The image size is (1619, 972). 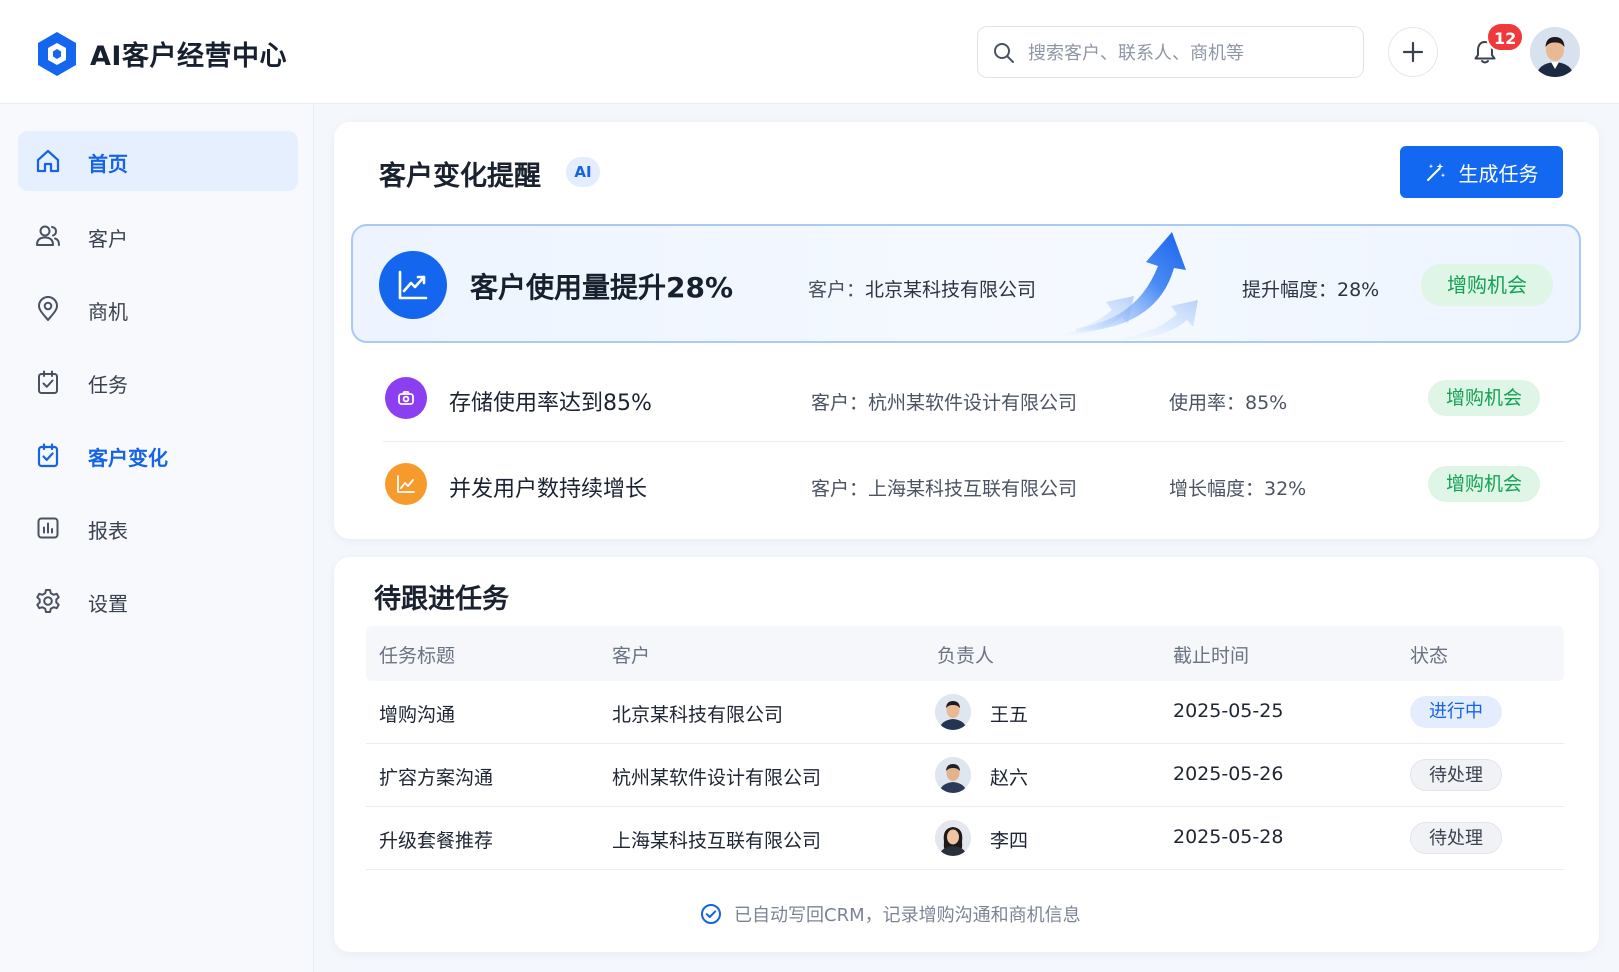 What do you see at coordinates (944, 403) in the screenshot?
I see `alert-customer: 客户：杭州某软件设计有限公司` at bounding box center [944, 403].